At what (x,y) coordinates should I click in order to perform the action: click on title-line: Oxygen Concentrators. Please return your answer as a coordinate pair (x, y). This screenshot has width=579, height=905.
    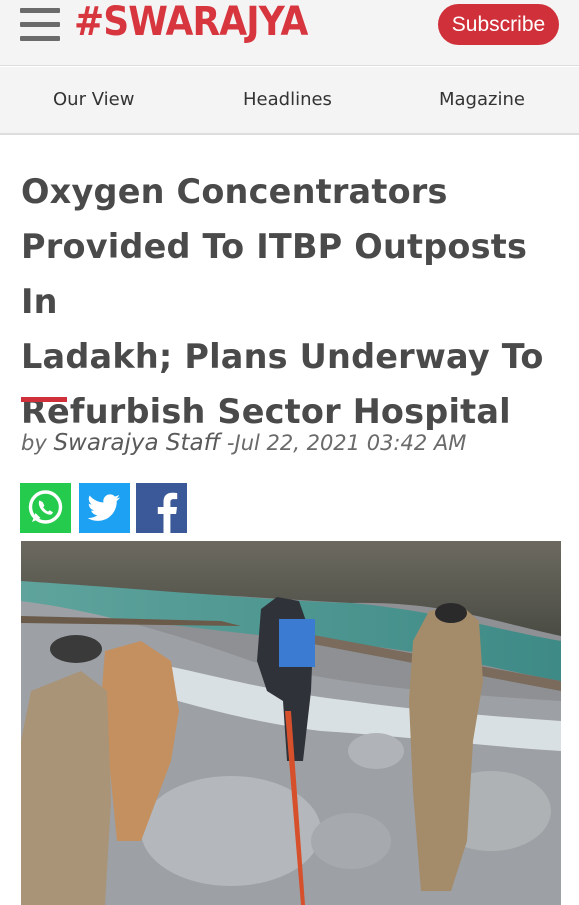
    Looking at the image, I should click on (234, 191).